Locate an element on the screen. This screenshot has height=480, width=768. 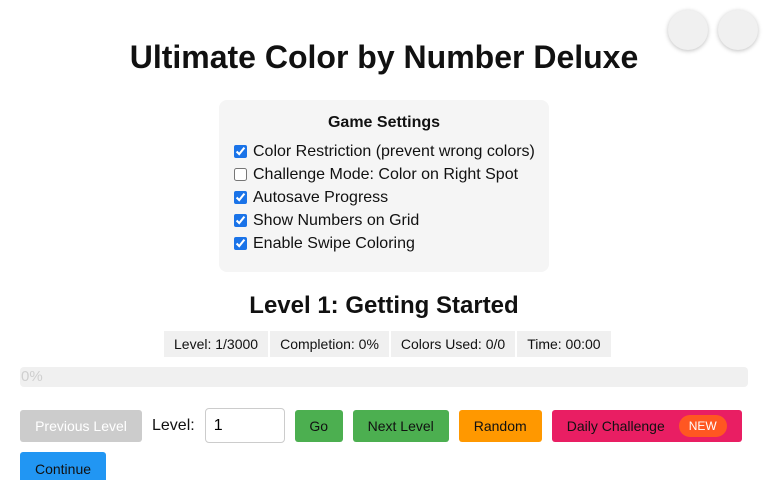
progress-bar: 0% is located at coordinates (384, 377).